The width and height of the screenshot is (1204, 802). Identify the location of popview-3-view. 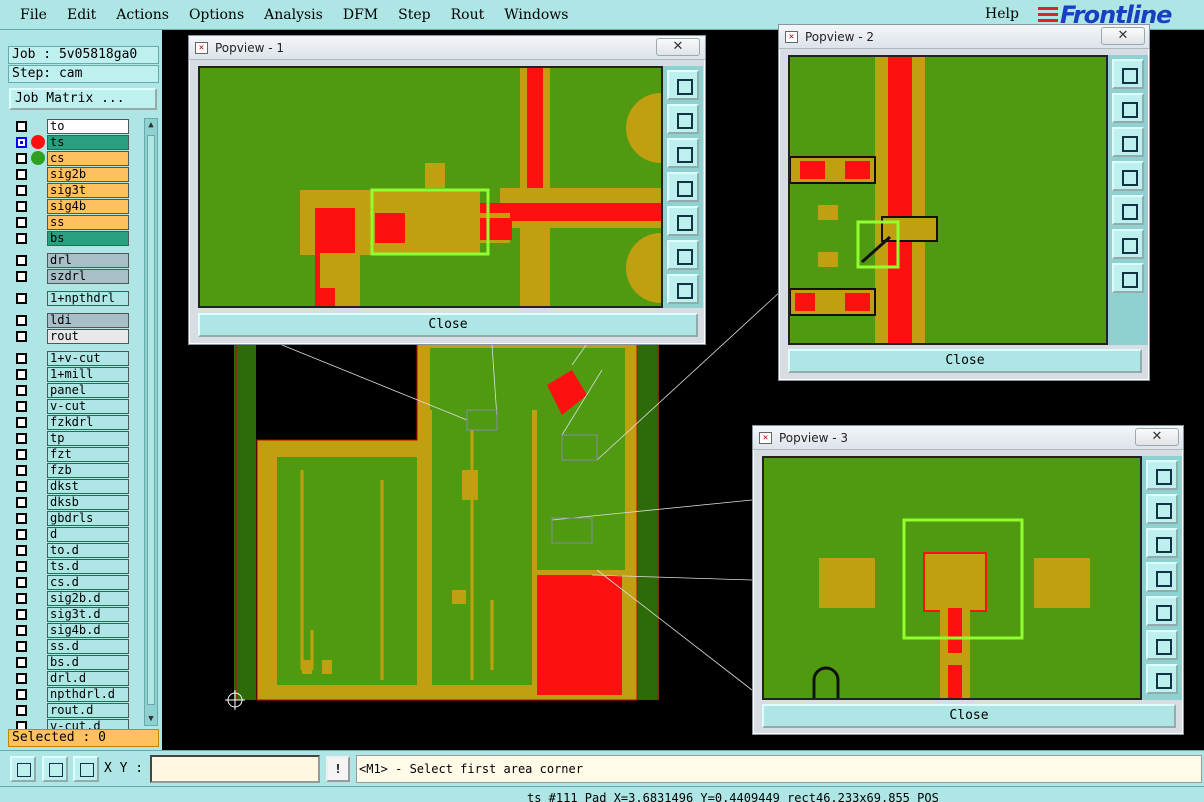
(952, 578).